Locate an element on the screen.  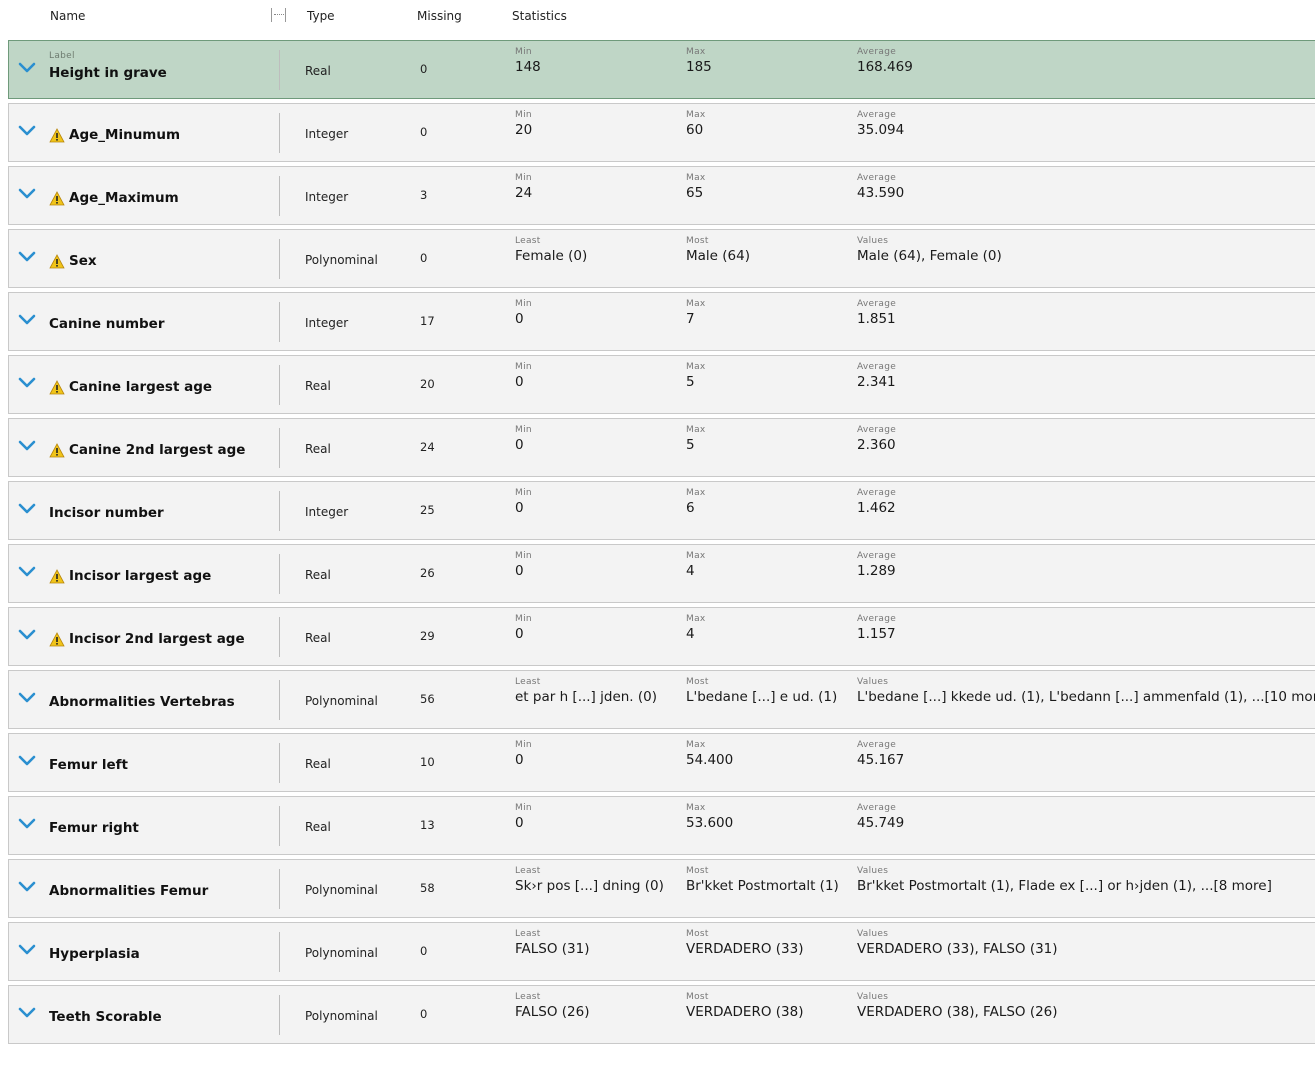
statistic-value: et par h [...] jden. (0) is located at coordinates (586, 697).